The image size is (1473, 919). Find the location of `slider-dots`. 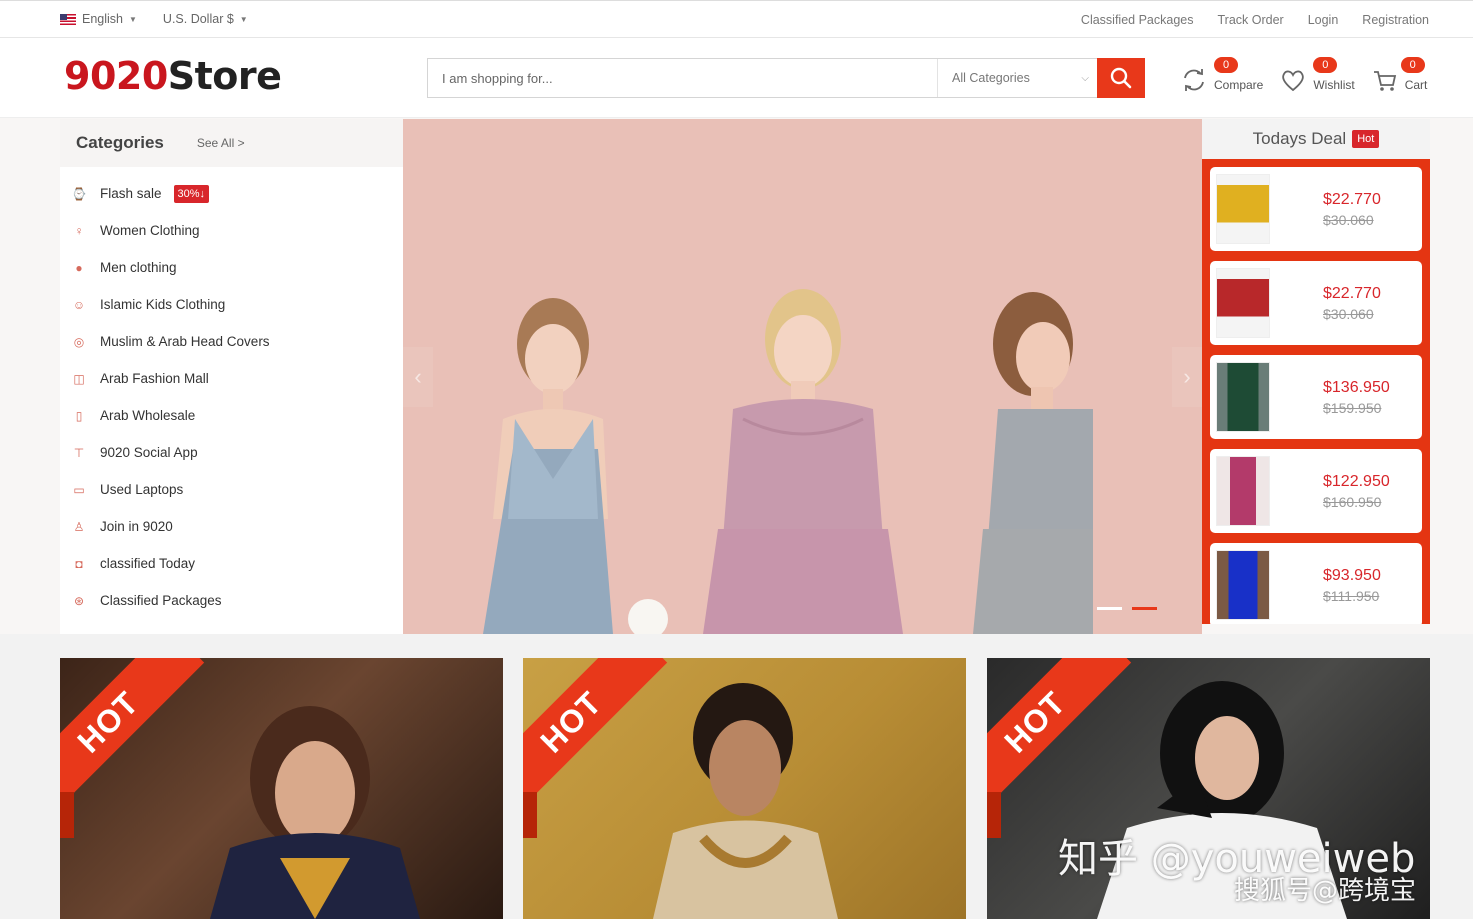

slider-dots is located at coordinates (1127, 608).